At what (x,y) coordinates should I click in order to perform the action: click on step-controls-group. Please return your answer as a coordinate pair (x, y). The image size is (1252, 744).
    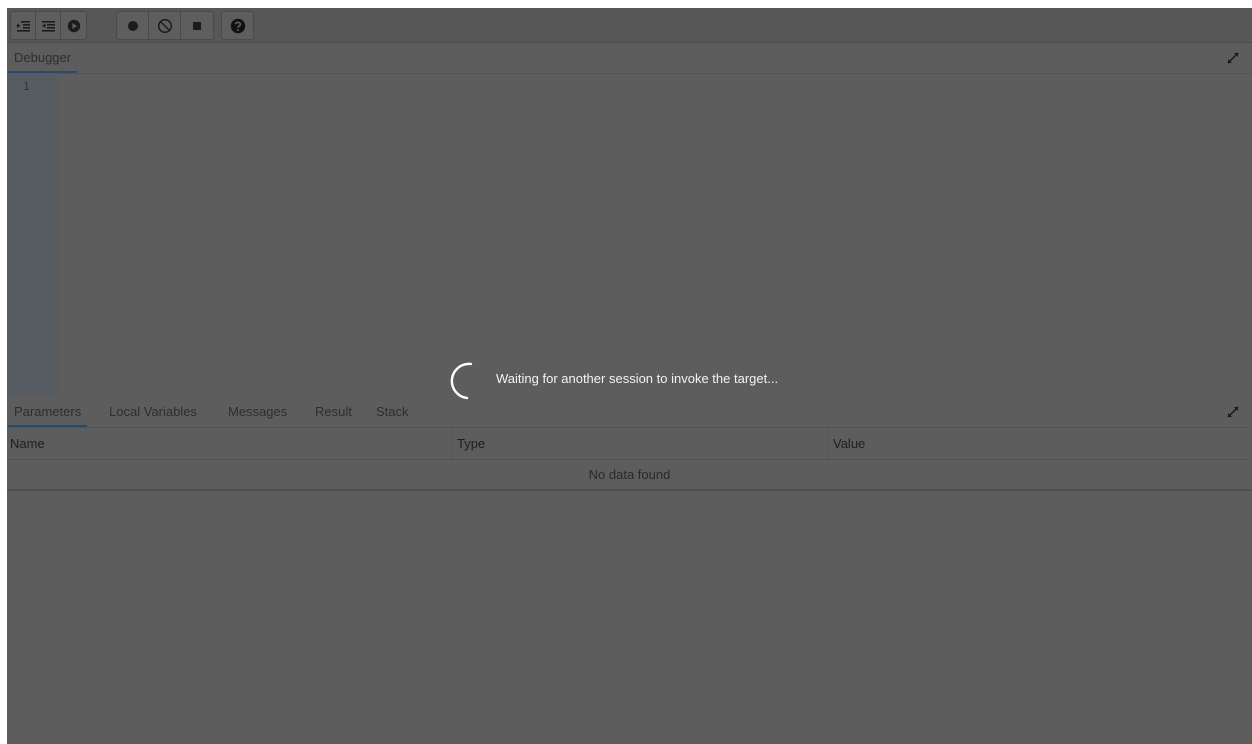
    Looking at the image, I should click on (48, 25).